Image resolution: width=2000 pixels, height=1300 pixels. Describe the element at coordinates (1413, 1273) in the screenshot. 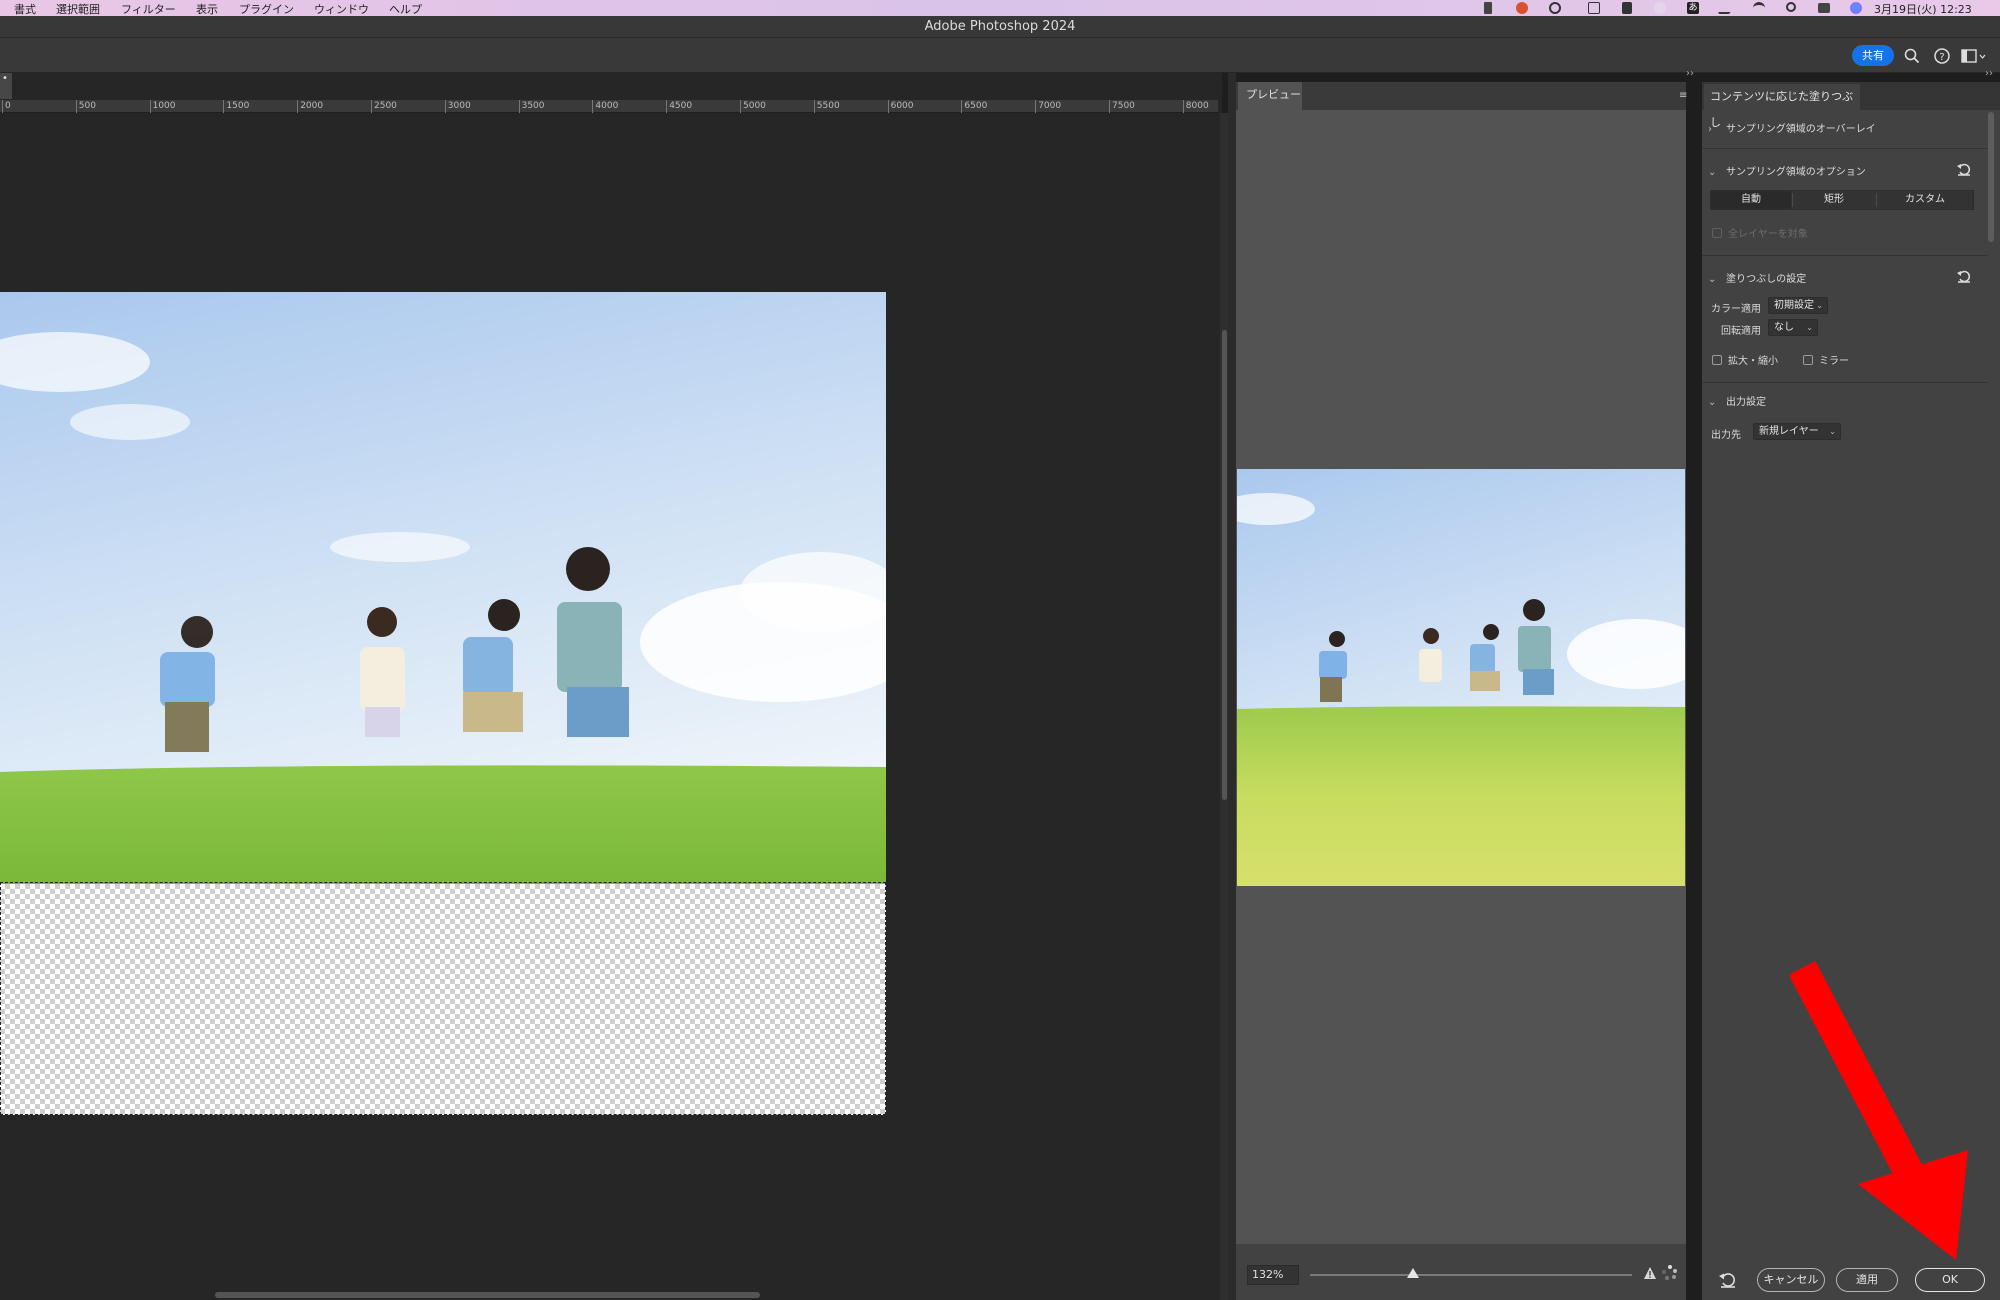

I see `zoom-slider-thumb` at that location.